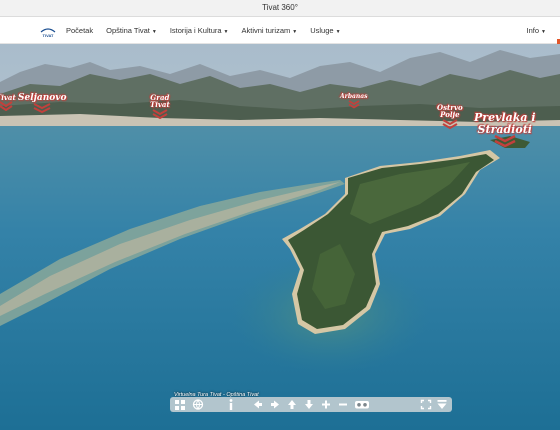 This screenshot has height=430, width=560. I want to click on hotspot-label: Seljanovo, so click(42, 98).